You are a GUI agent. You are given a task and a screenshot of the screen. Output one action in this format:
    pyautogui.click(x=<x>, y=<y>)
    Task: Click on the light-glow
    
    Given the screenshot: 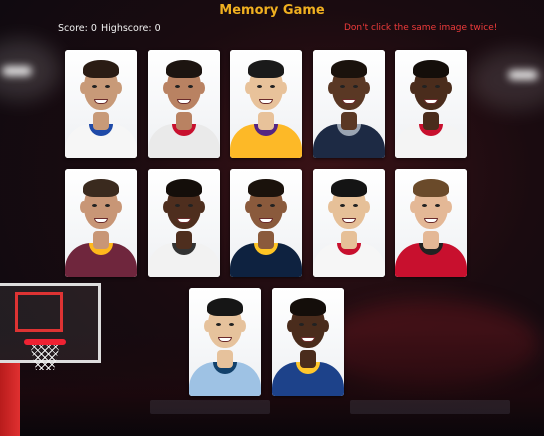 What is the action you would take?
    pyautogui.click(x=507, y=80)
    